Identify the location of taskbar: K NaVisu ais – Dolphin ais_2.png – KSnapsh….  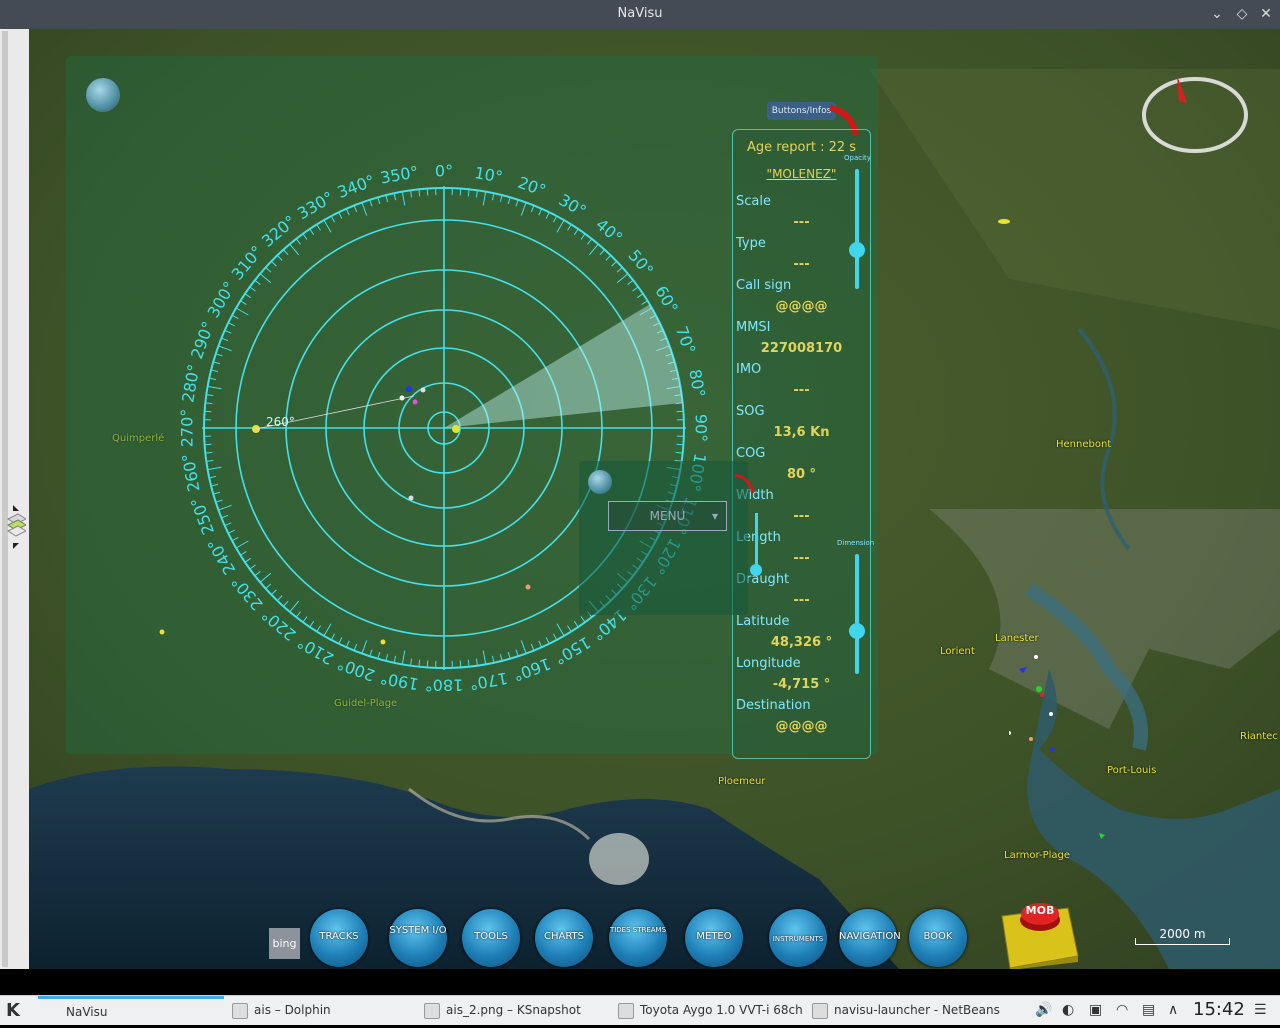
(640, 1010).